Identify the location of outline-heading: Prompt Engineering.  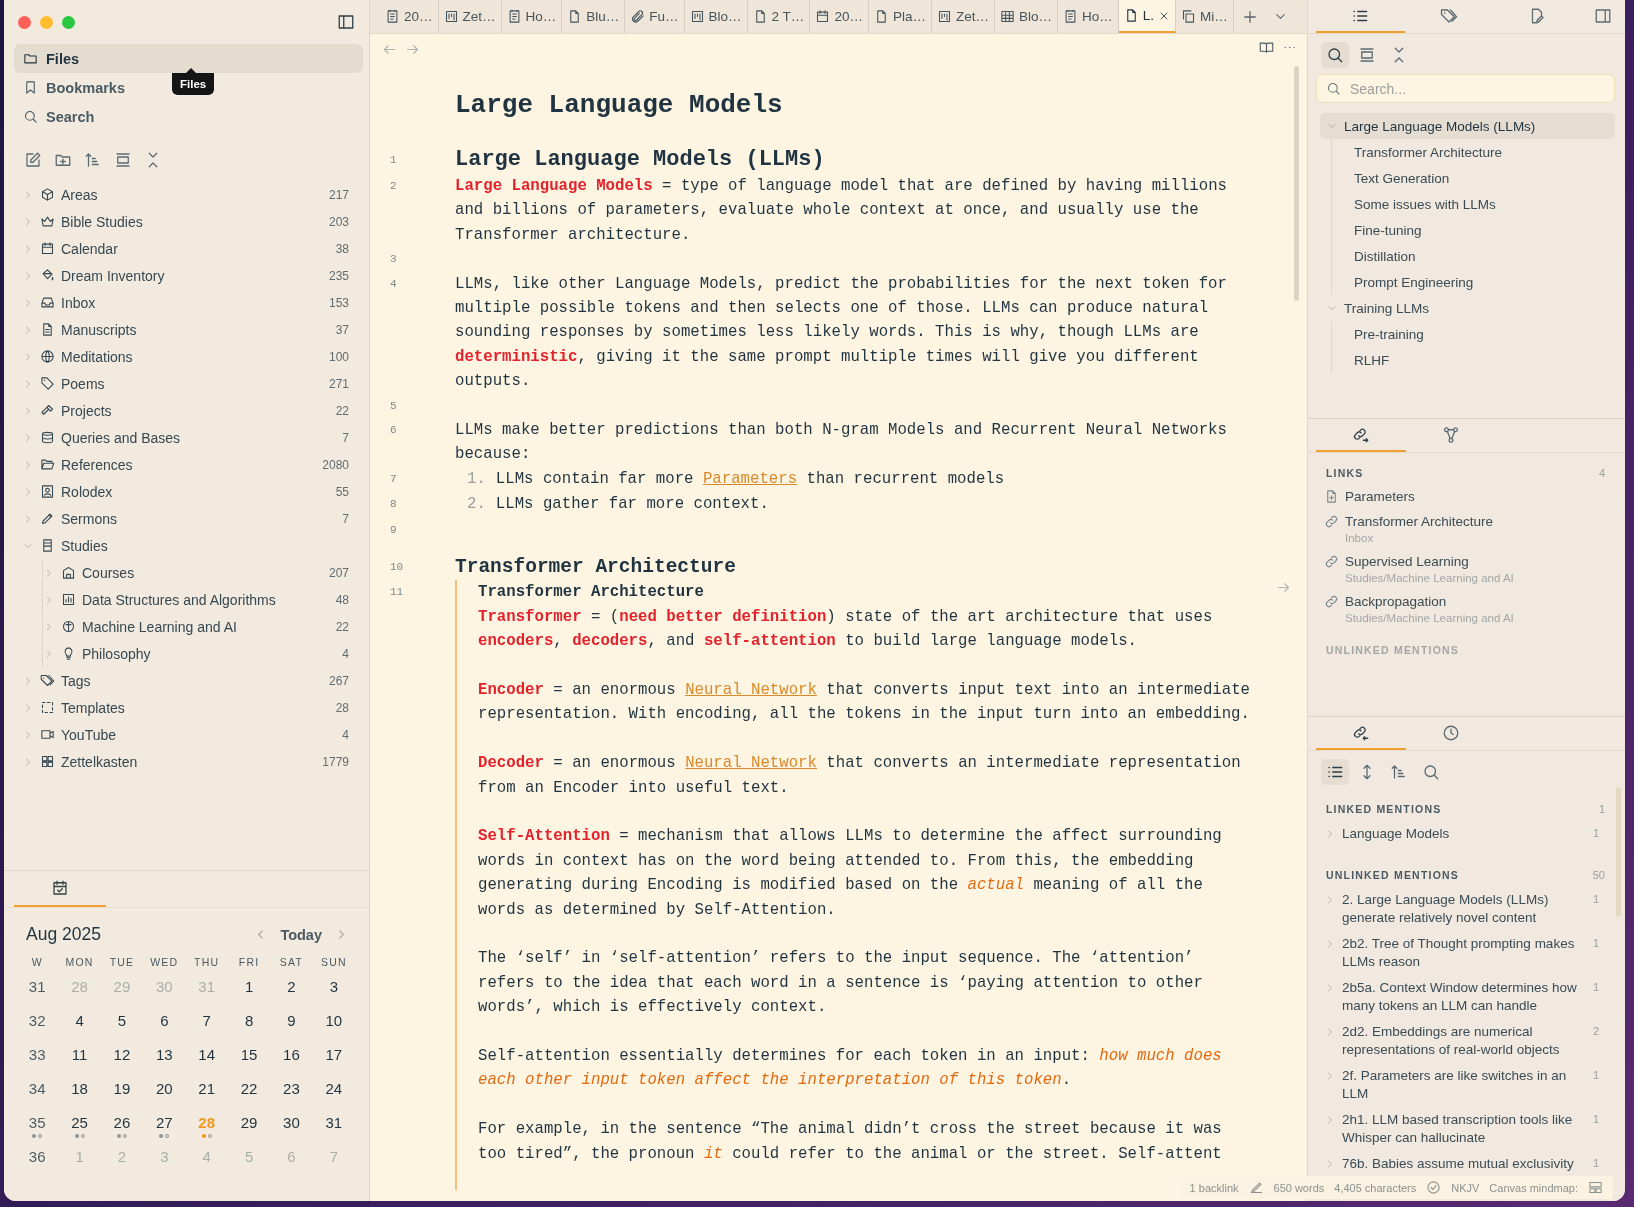
(1484, 282).